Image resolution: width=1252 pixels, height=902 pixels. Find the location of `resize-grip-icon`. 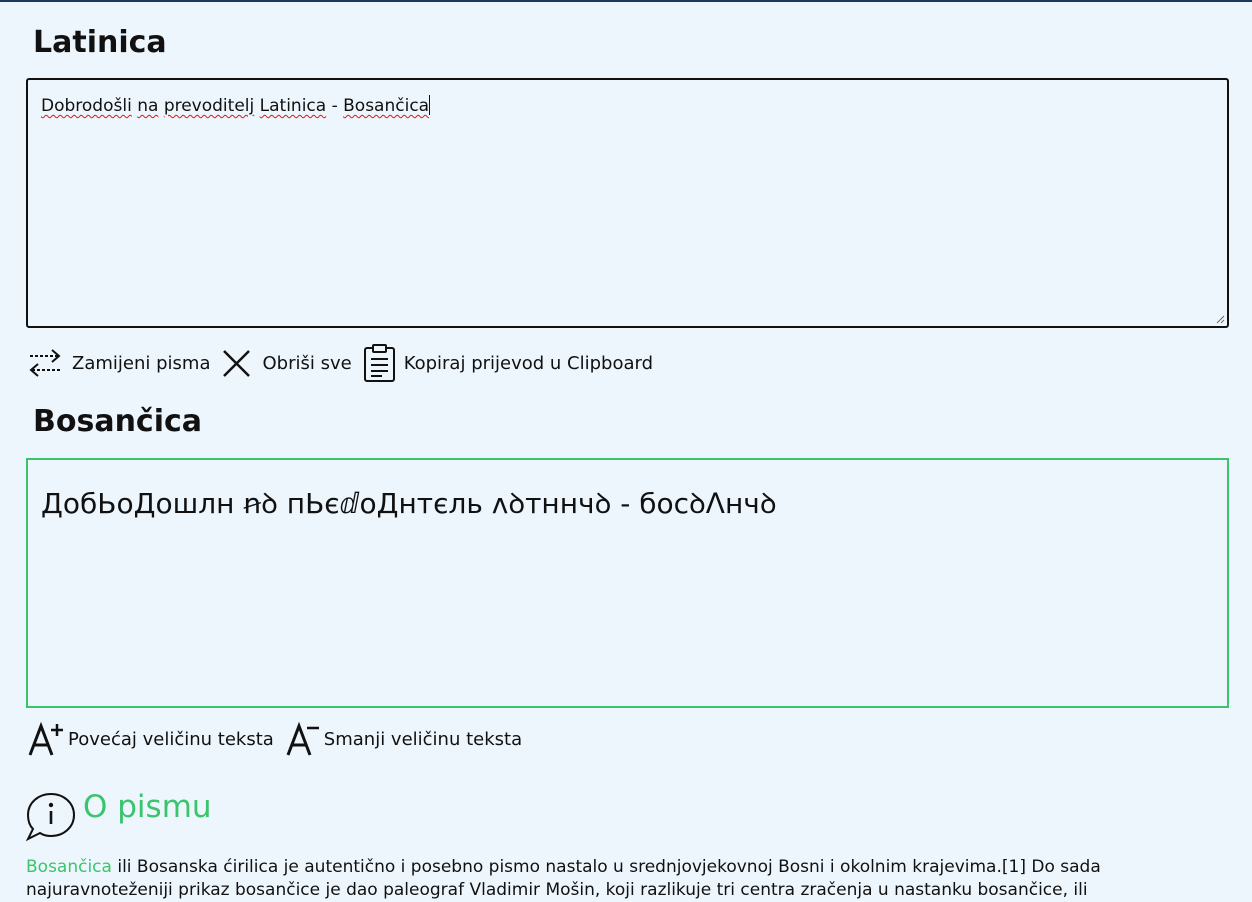

resize-grip-icon is located at coordinates (1220, 319).